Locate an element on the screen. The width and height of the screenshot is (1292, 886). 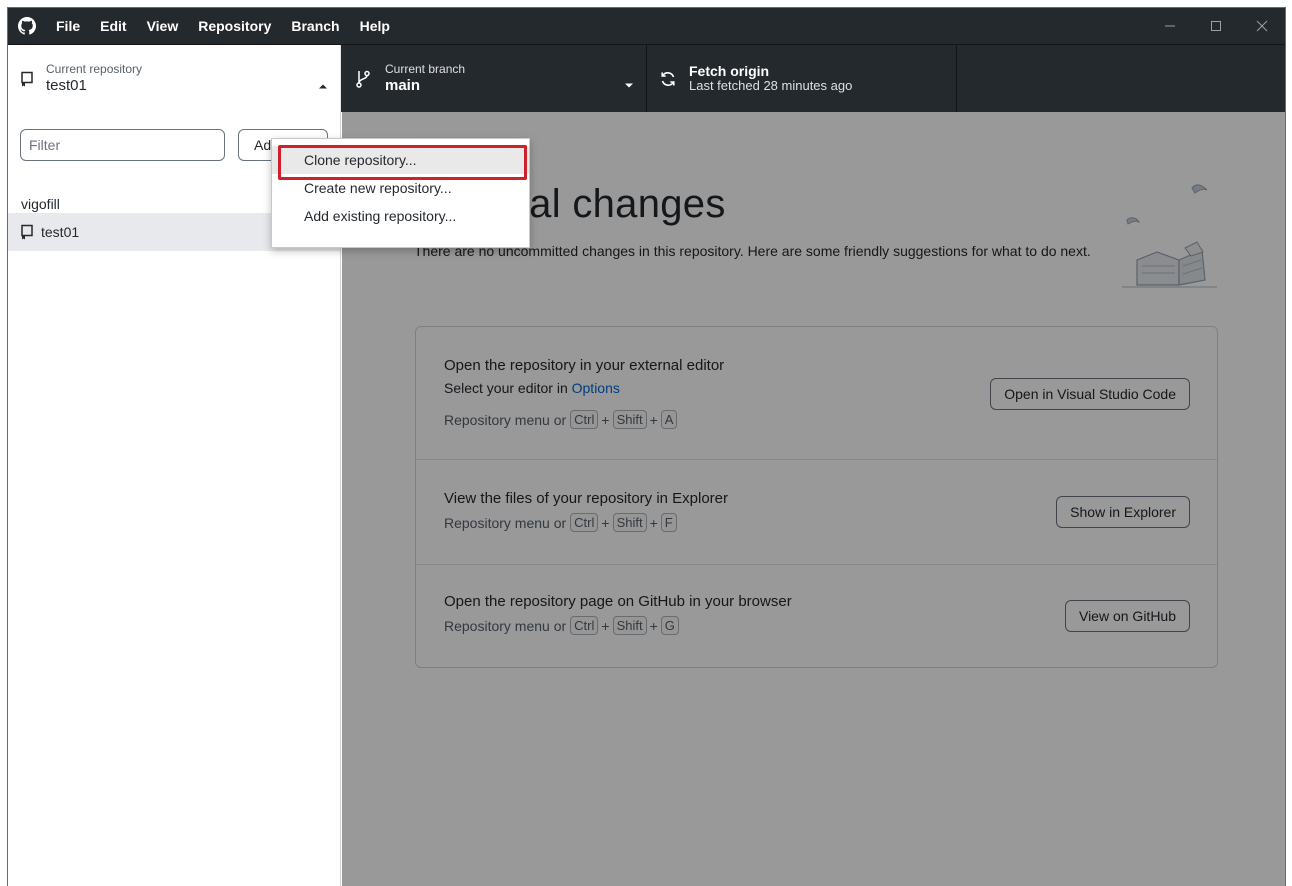
current-repository-button: Current repository test01 is located at coordinates (174, 78).